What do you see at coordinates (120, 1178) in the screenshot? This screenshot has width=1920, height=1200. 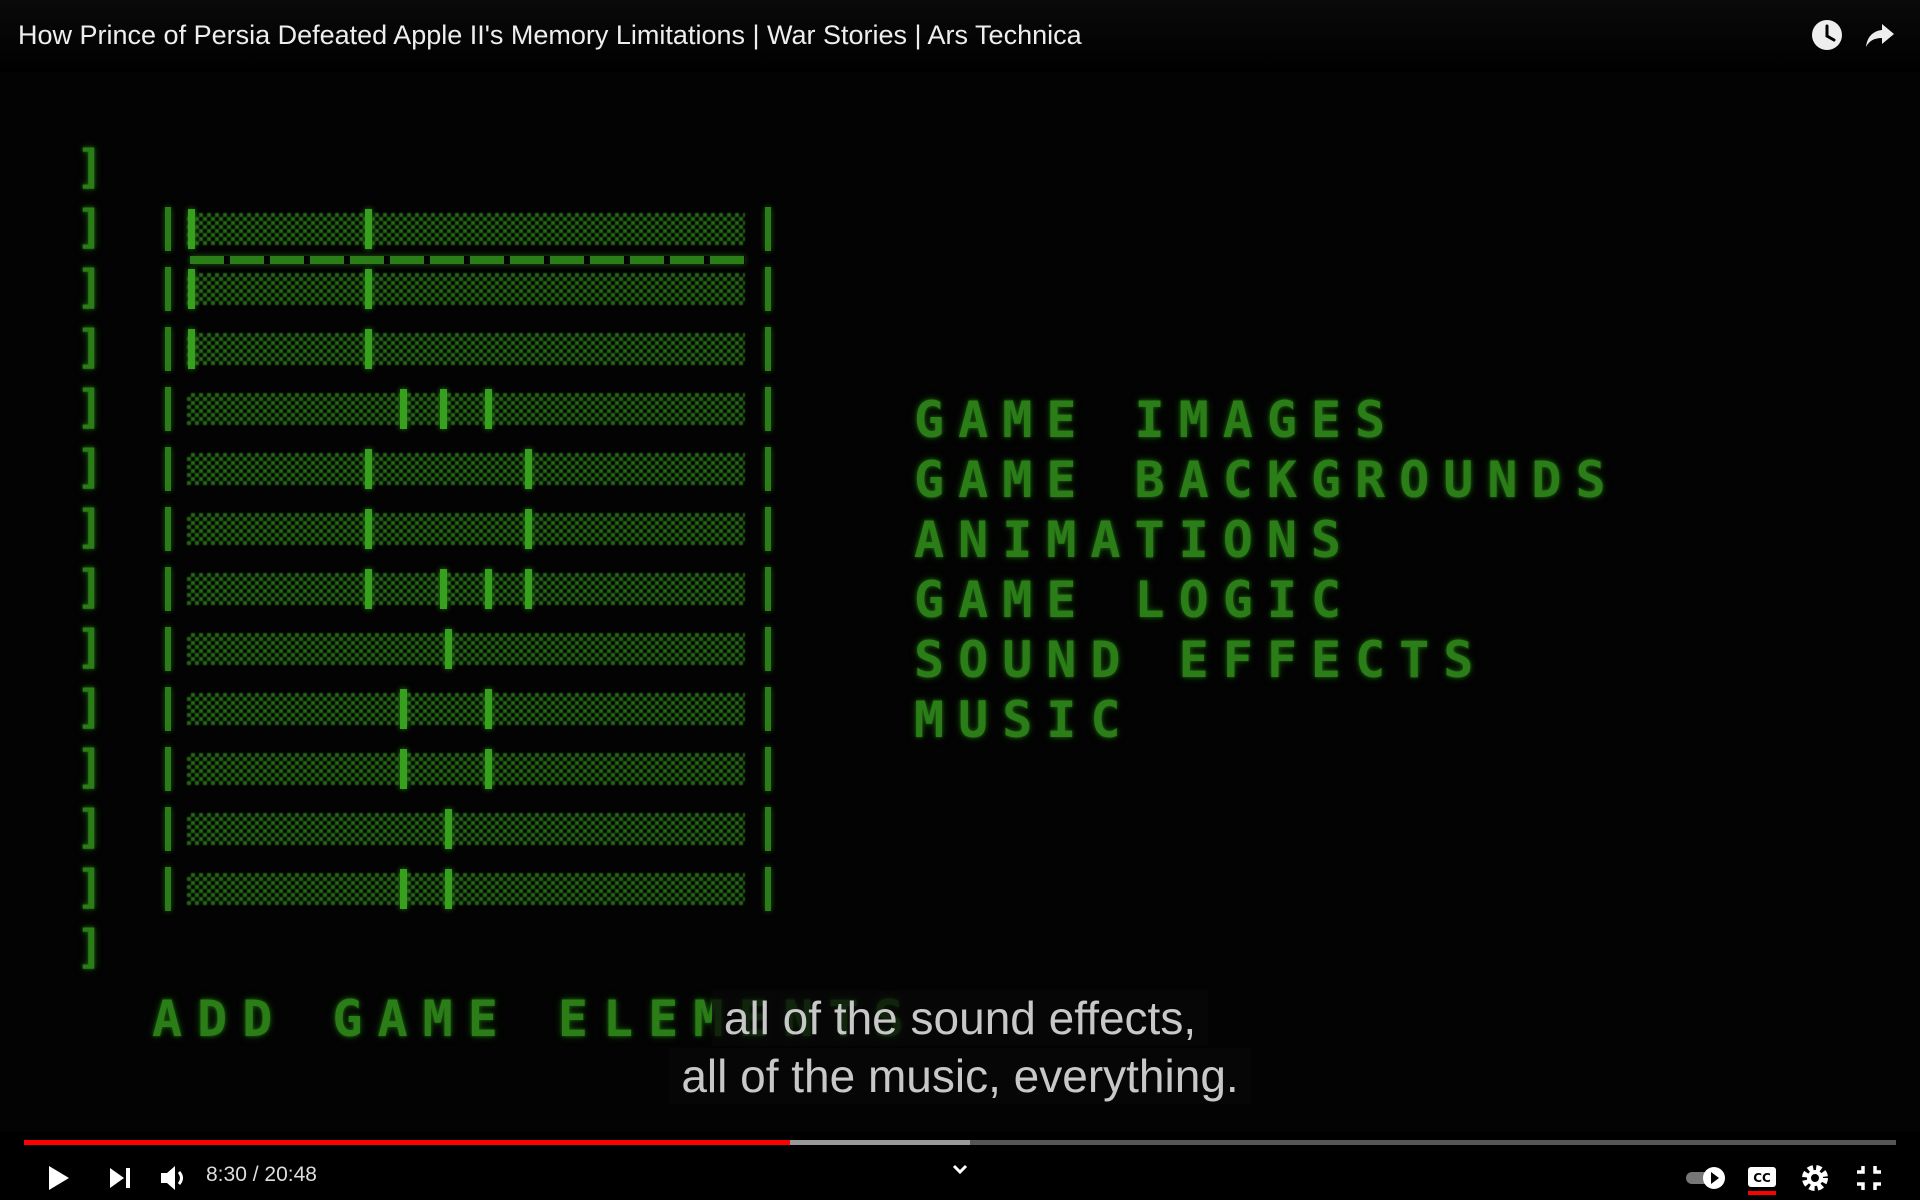 I see `next-icon` at bounding box center [120, 1178].